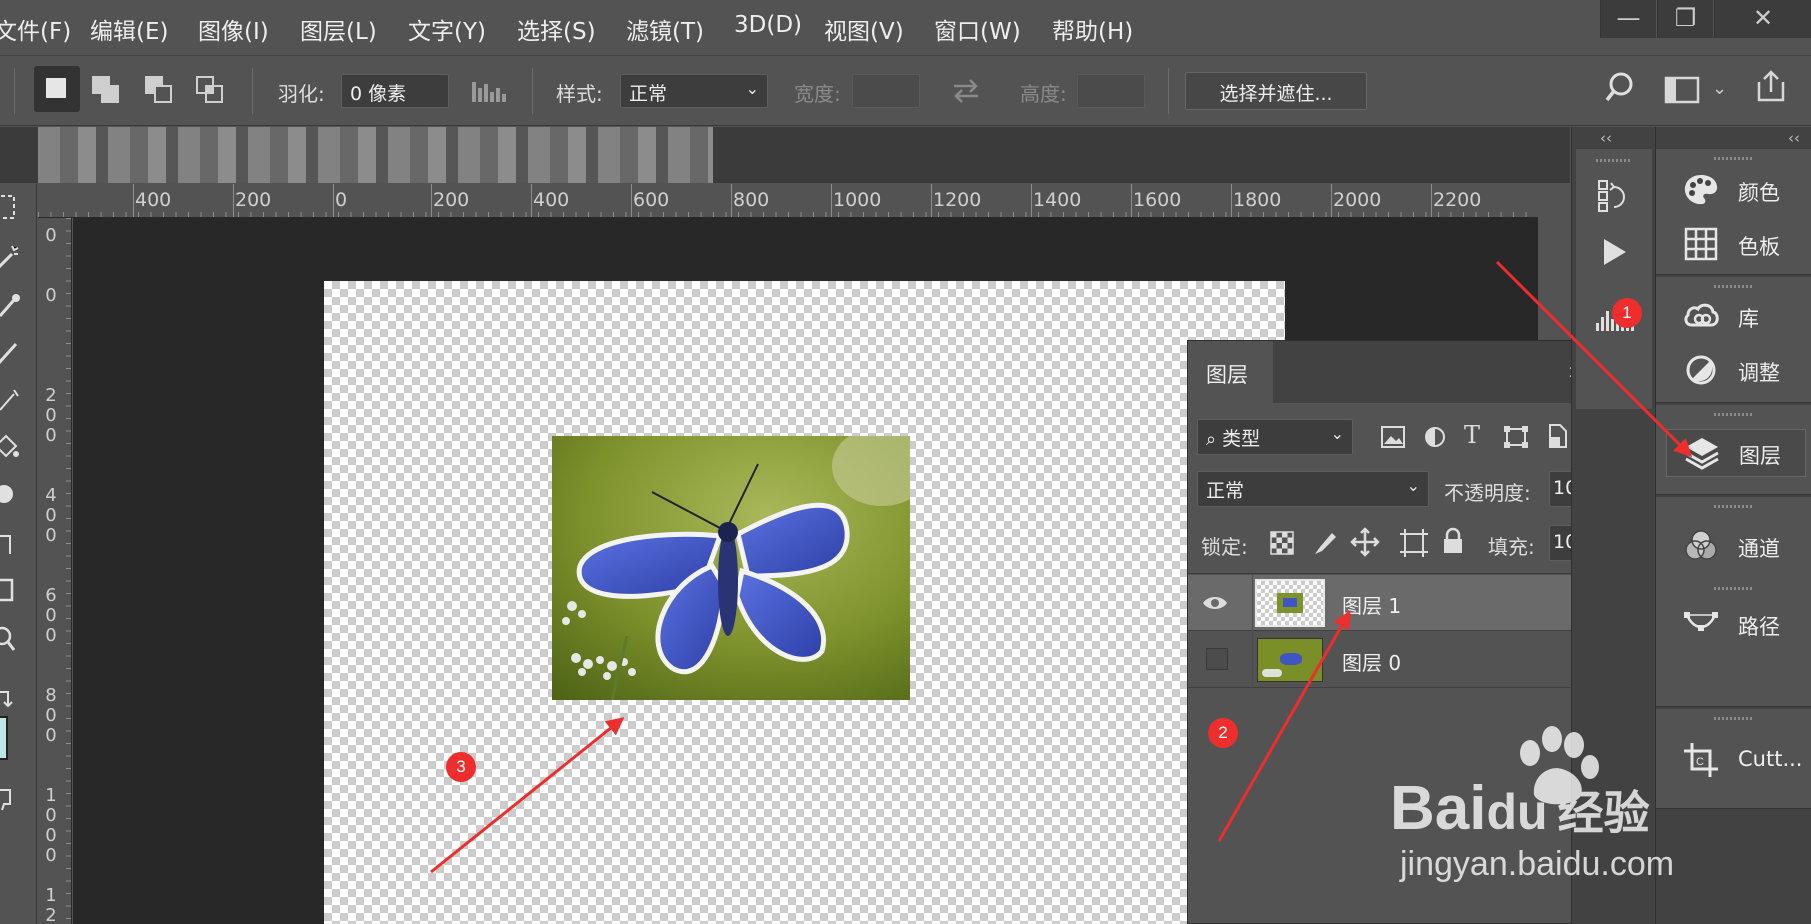 The image size is (1811, 924). I want to click on lock-image-pixels-icon, so click(1325, 543).